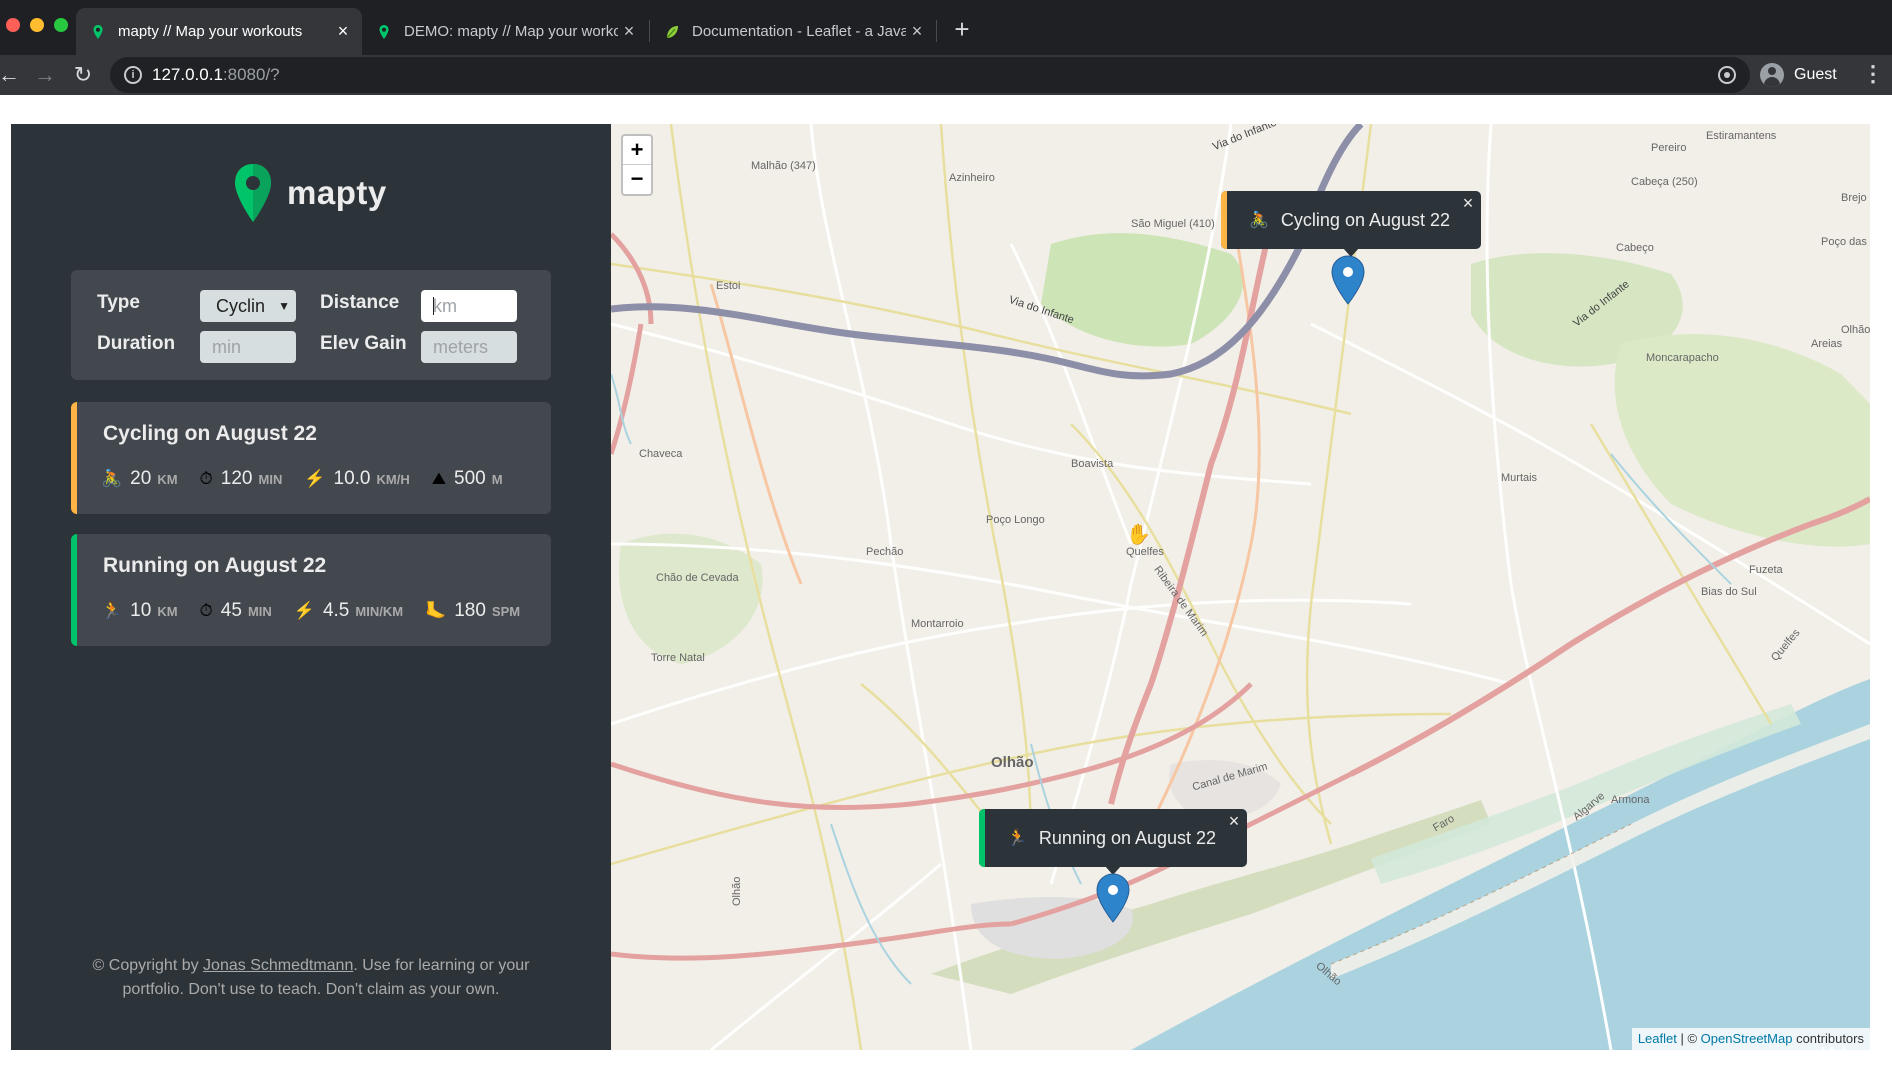 The image size is (1892, 1080). What do you see at coordinates (937, 624) in the screenshot?
I see `map-place-label: Montarroio` at bounding box center [937, 624].